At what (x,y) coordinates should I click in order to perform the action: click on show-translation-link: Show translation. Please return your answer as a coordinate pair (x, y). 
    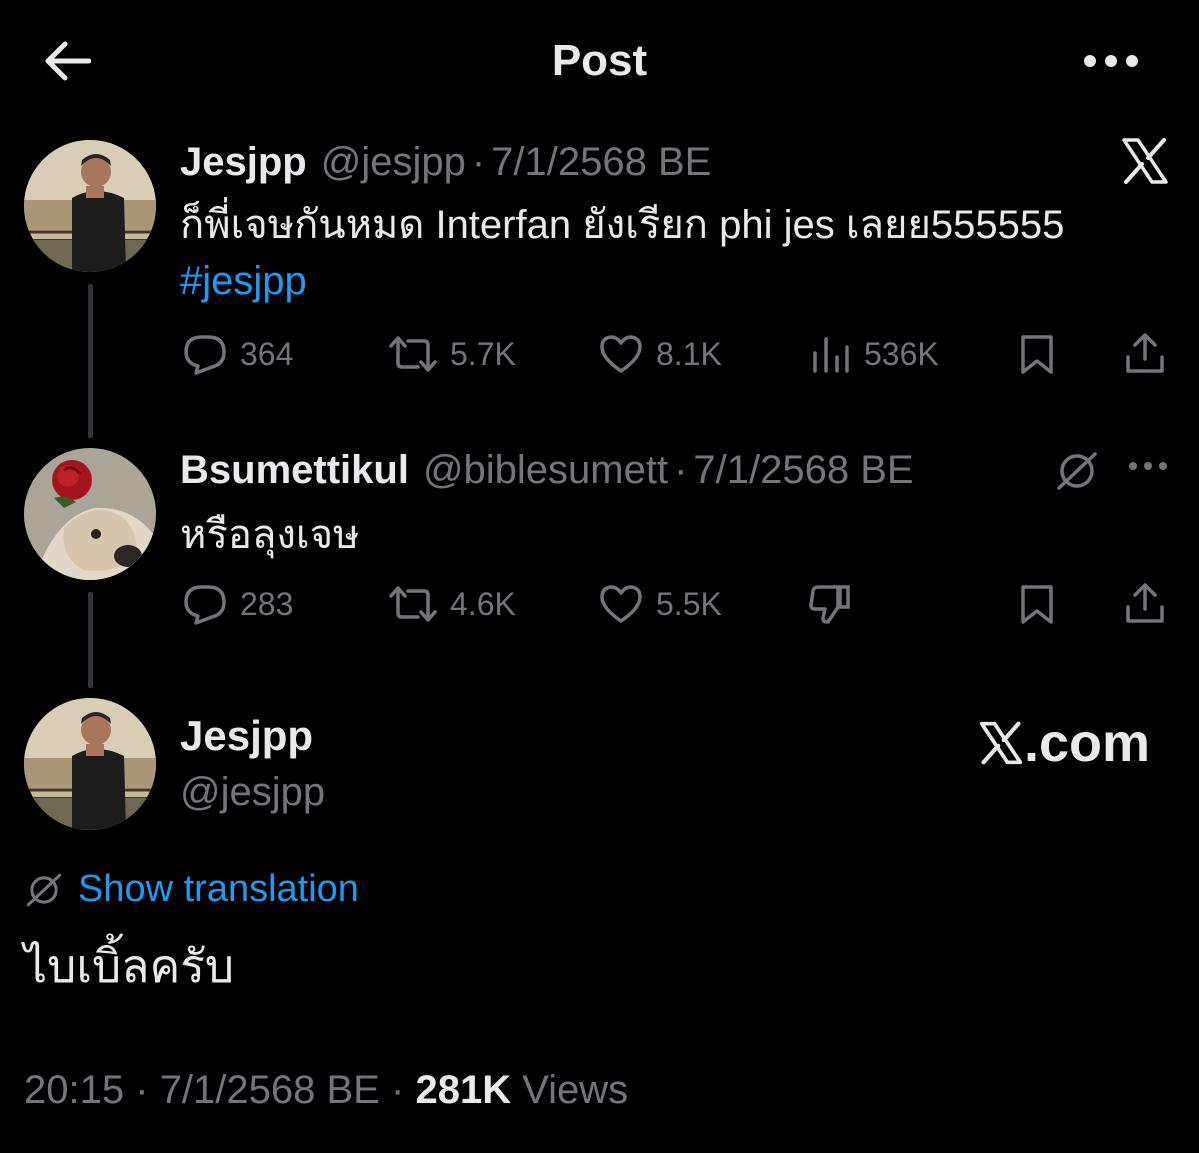
    Looking at the image, I should click on (191, 889).